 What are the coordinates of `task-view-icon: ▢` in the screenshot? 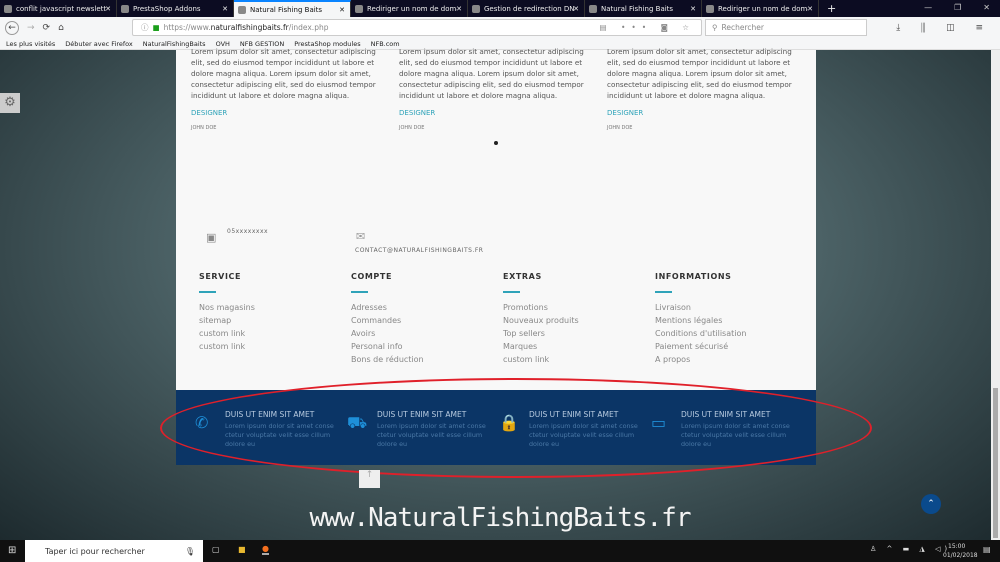 It's located at (216, 549).